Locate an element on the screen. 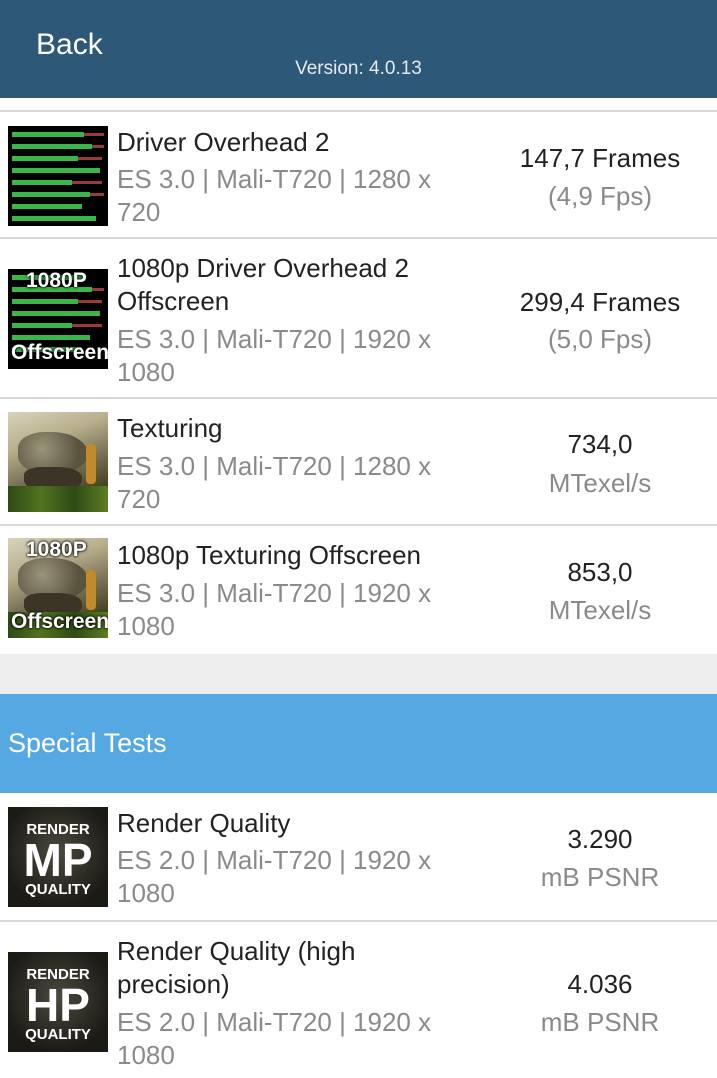 Image resolution: width=717 pixels, height=1078 pixels. test-name: Render Quality is located at coordinates (204, 823).